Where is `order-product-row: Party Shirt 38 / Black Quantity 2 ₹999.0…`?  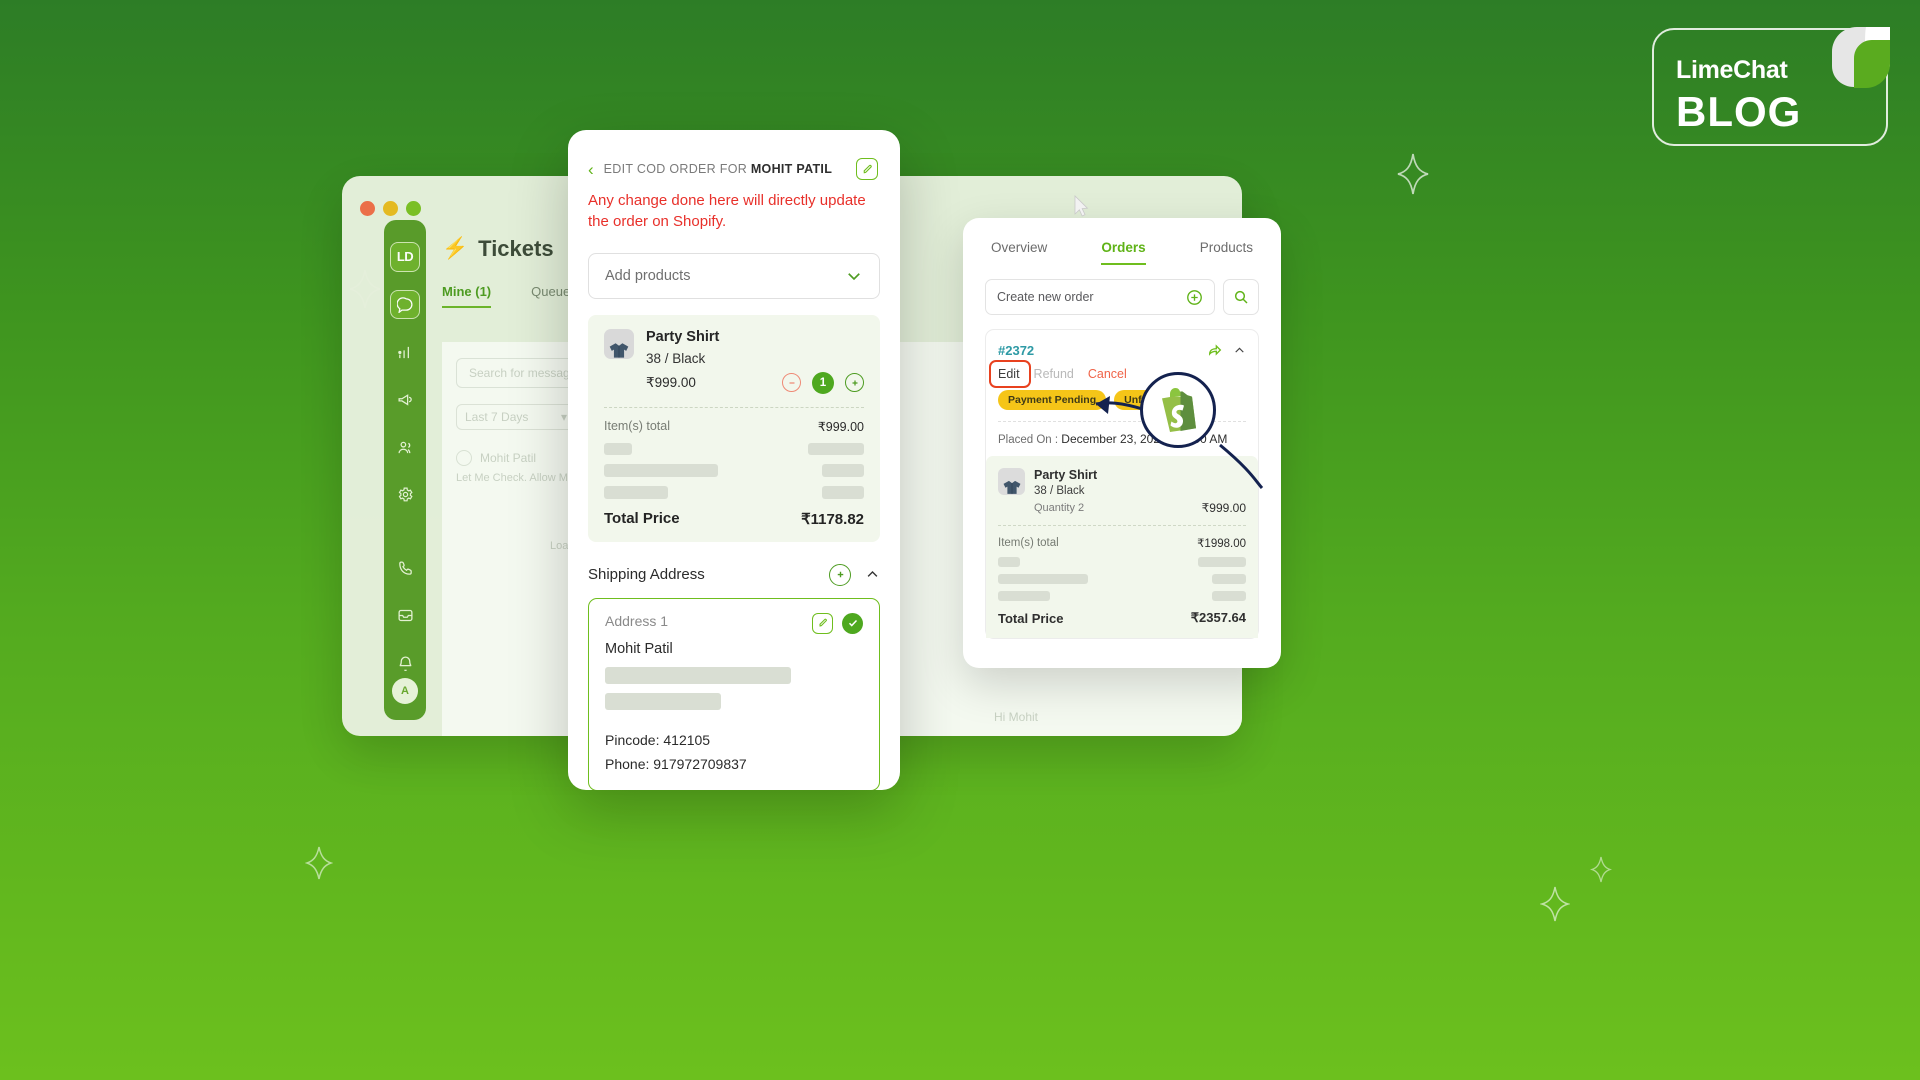 order-product-row: Party Shirt 38 / Black Quantity 2 ₹999.0… is located at coordinates (1122, 491).